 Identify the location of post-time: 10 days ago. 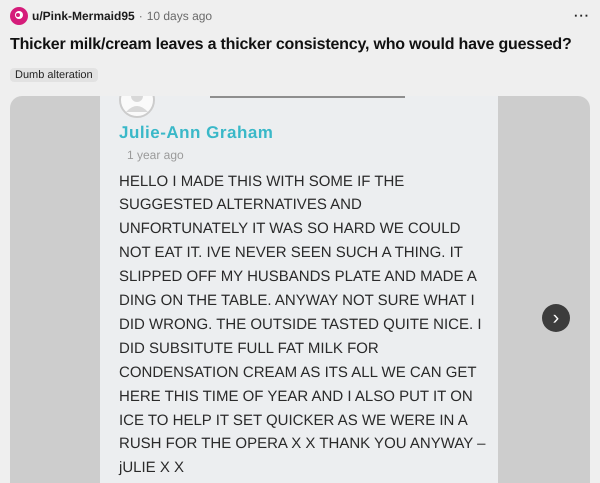
(179, 16).